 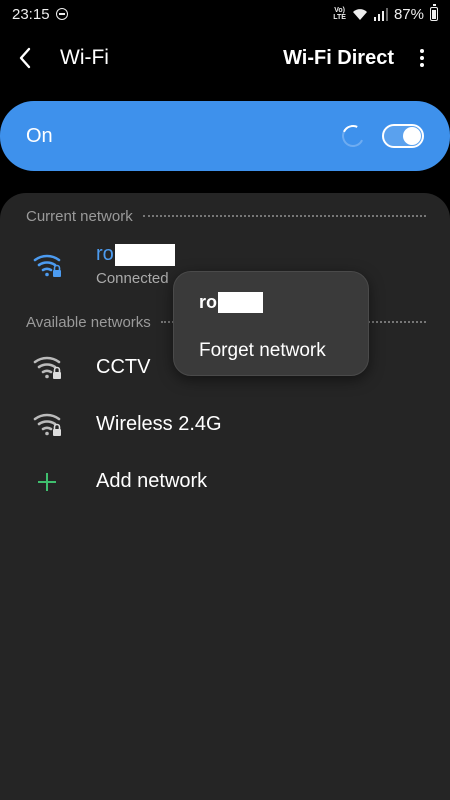 I want to click on battery-icon, so click(x=434, y=12).